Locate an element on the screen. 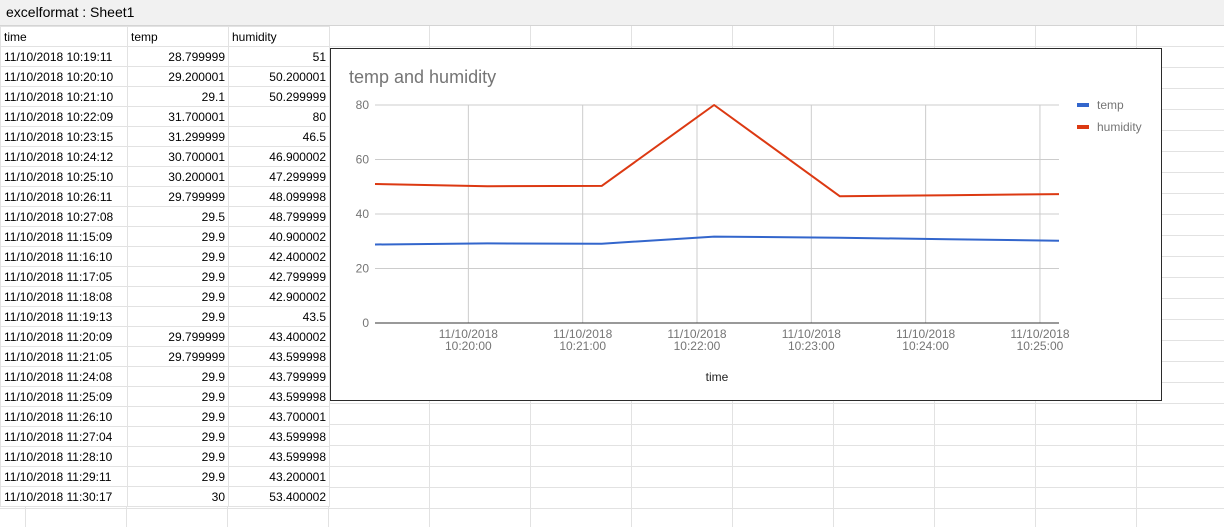 This screenshot has width=1224, height=527. temp-cell: 29.5 is located at coordinates (178, 216).